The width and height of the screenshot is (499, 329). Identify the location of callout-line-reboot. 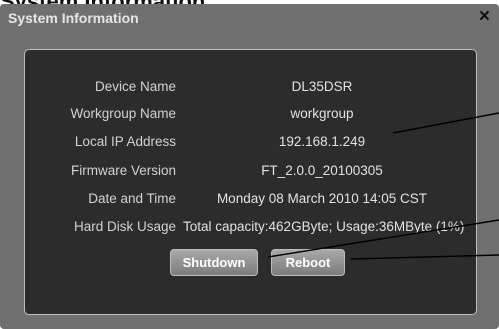
(424, 257).